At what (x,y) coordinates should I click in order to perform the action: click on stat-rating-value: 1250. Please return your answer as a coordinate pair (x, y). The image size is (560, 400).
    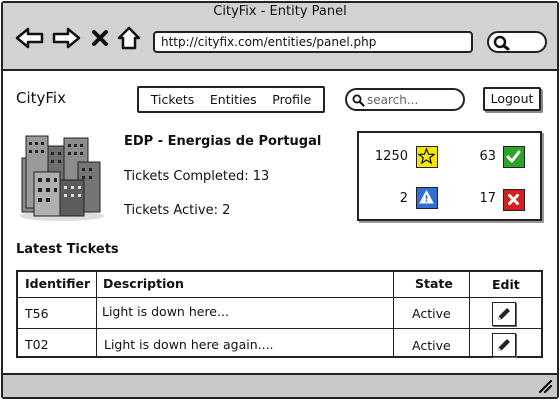
    Looking at the image, I should click on (391, 156).